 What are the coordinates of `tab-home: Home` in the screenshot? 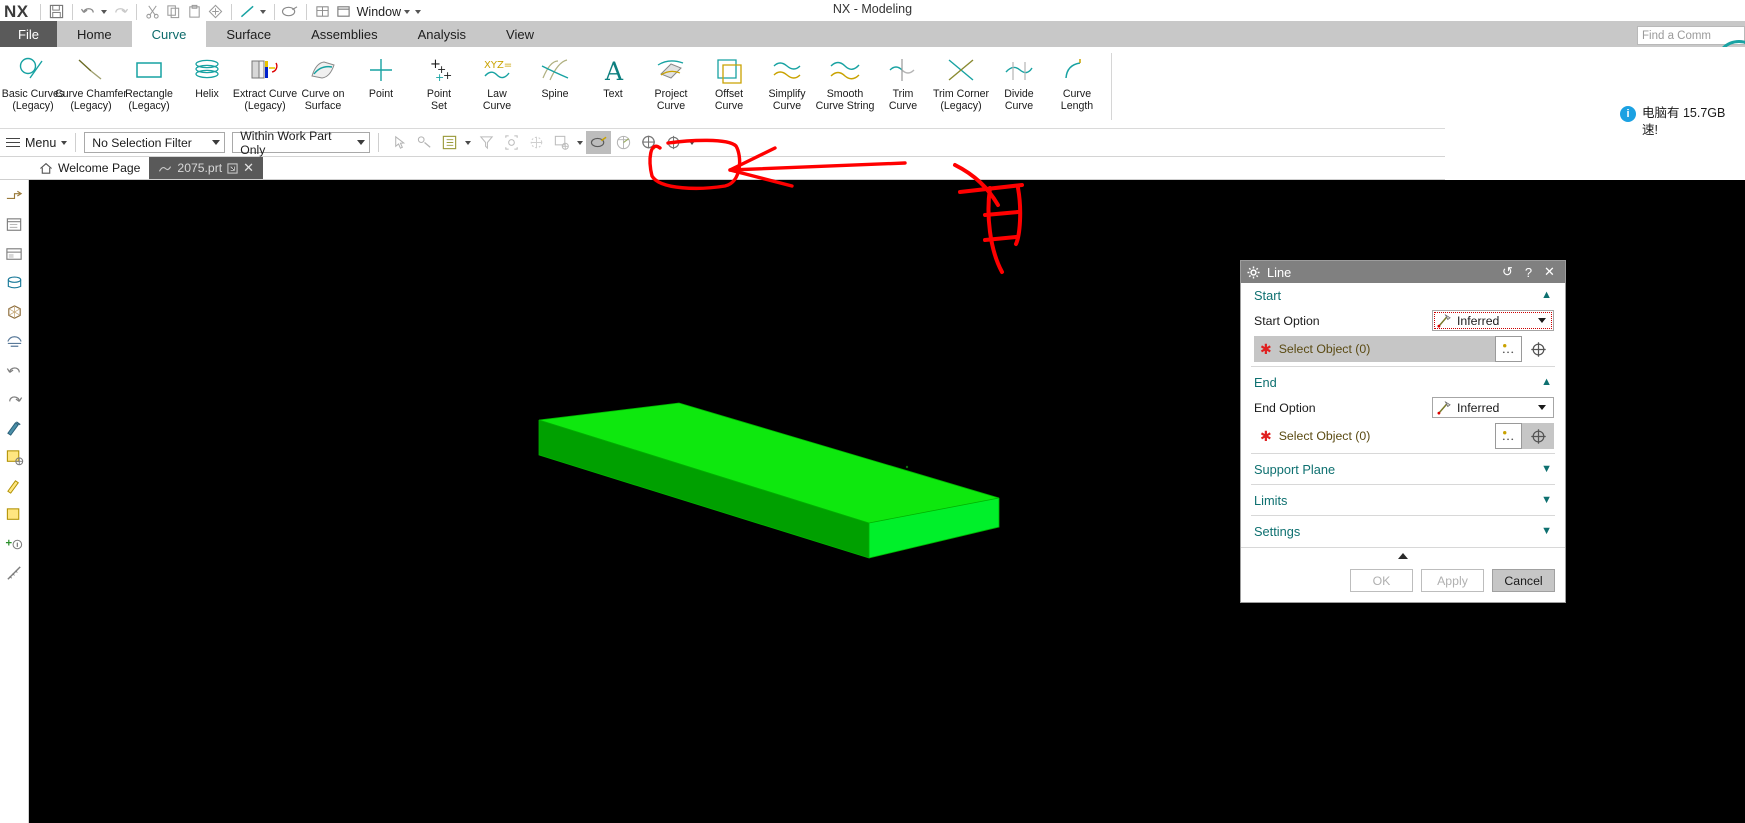 It's located at (94, 34).